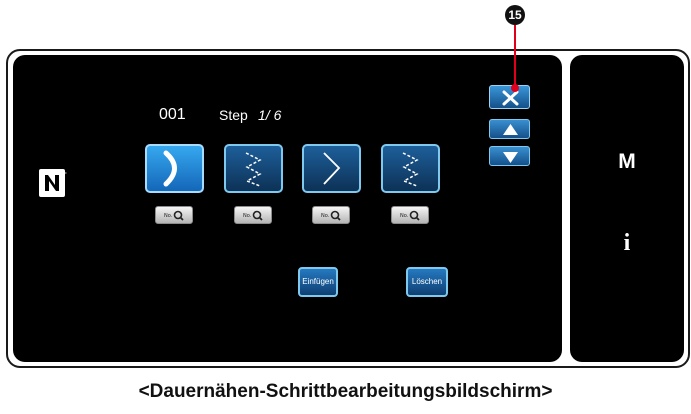 This screenshot has width=691, height=414. Describe the element at coordinates (270, 115) in the screenshot. I see `step-counter: 1/ 6` at that location.